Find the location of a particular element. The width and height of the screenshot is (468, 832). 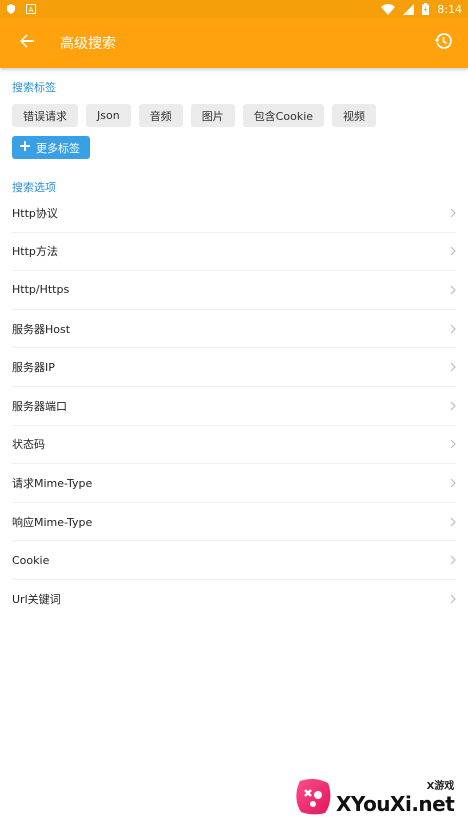

option-item: Cookie is located at coordinates (234, 560).